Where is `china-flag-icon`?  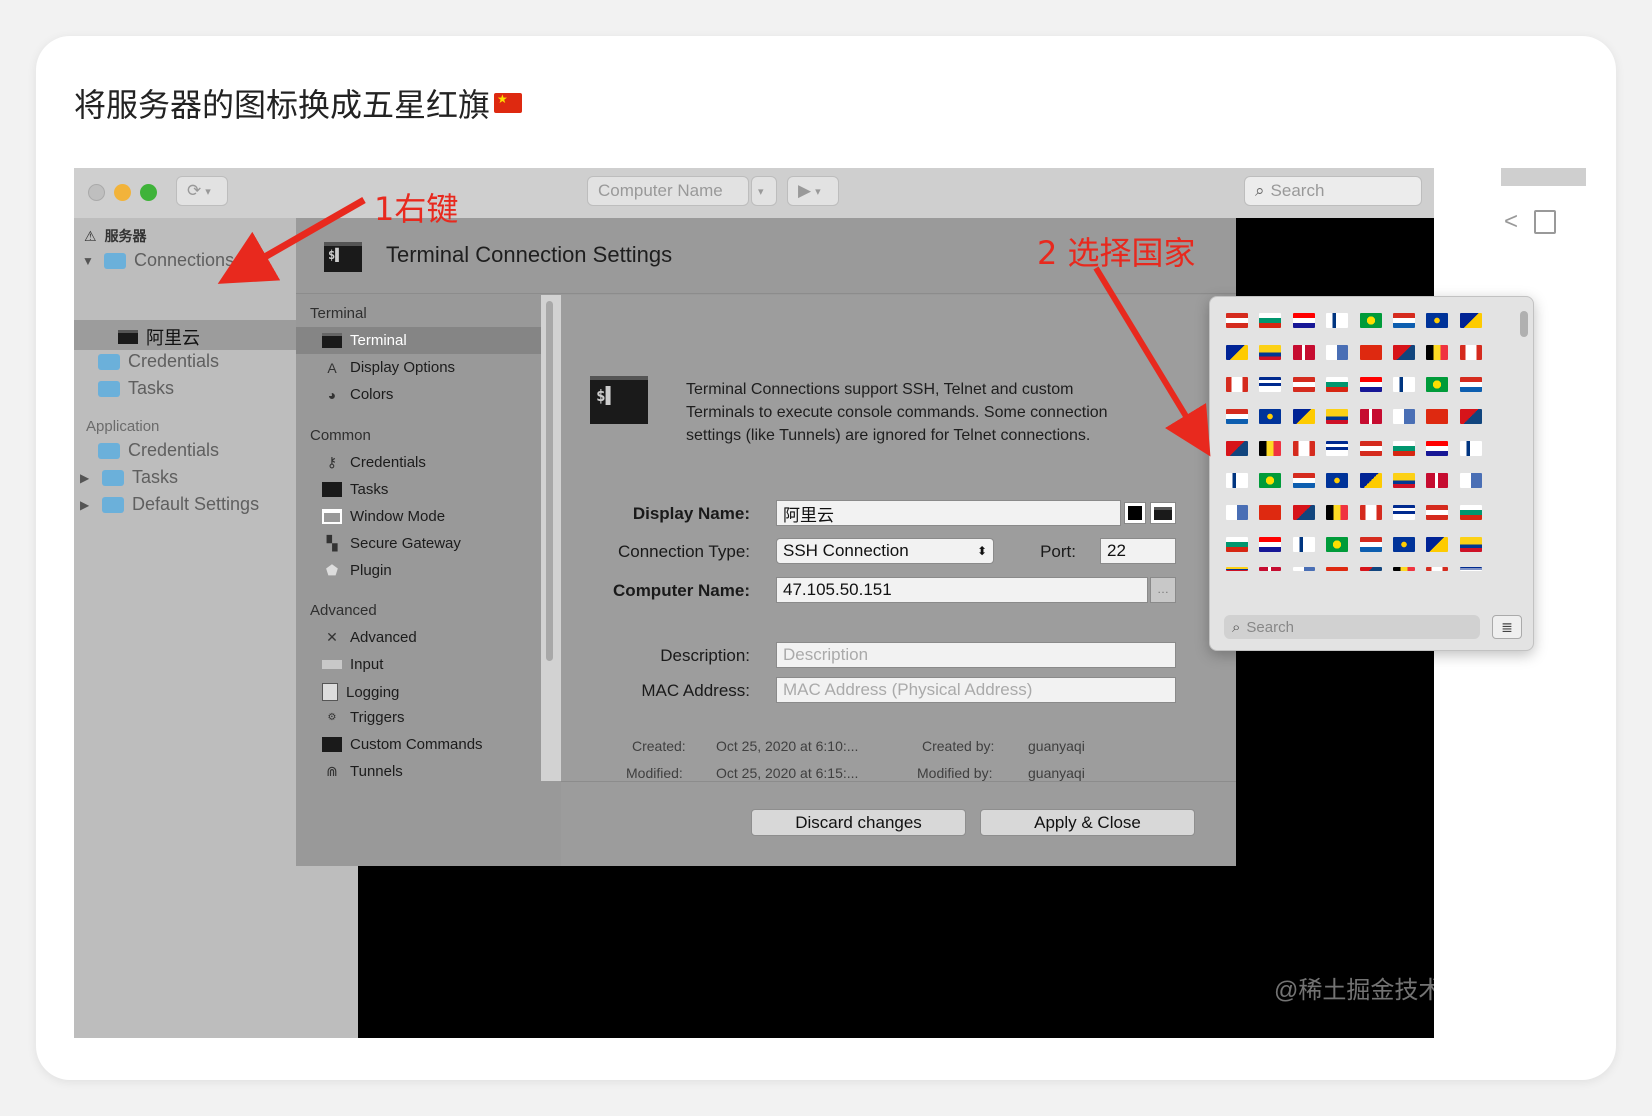
china-flag-icon is located at coordinates (508, 102).